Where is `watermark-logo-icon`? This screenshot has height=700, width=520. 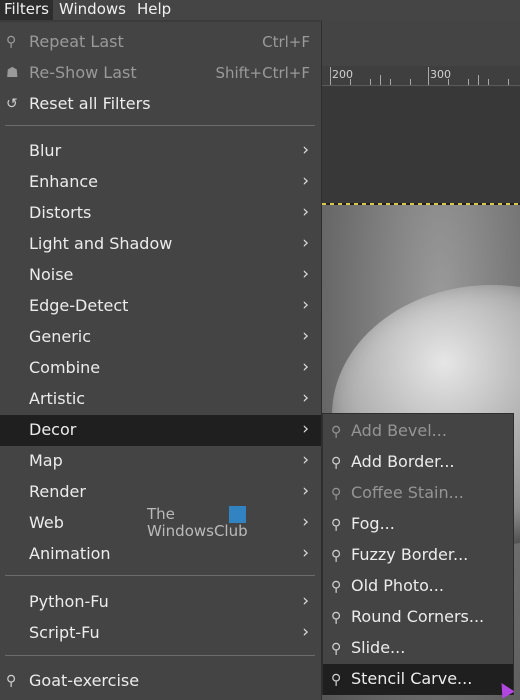 watermark-logo-icon is located at coordinates (237, 514).